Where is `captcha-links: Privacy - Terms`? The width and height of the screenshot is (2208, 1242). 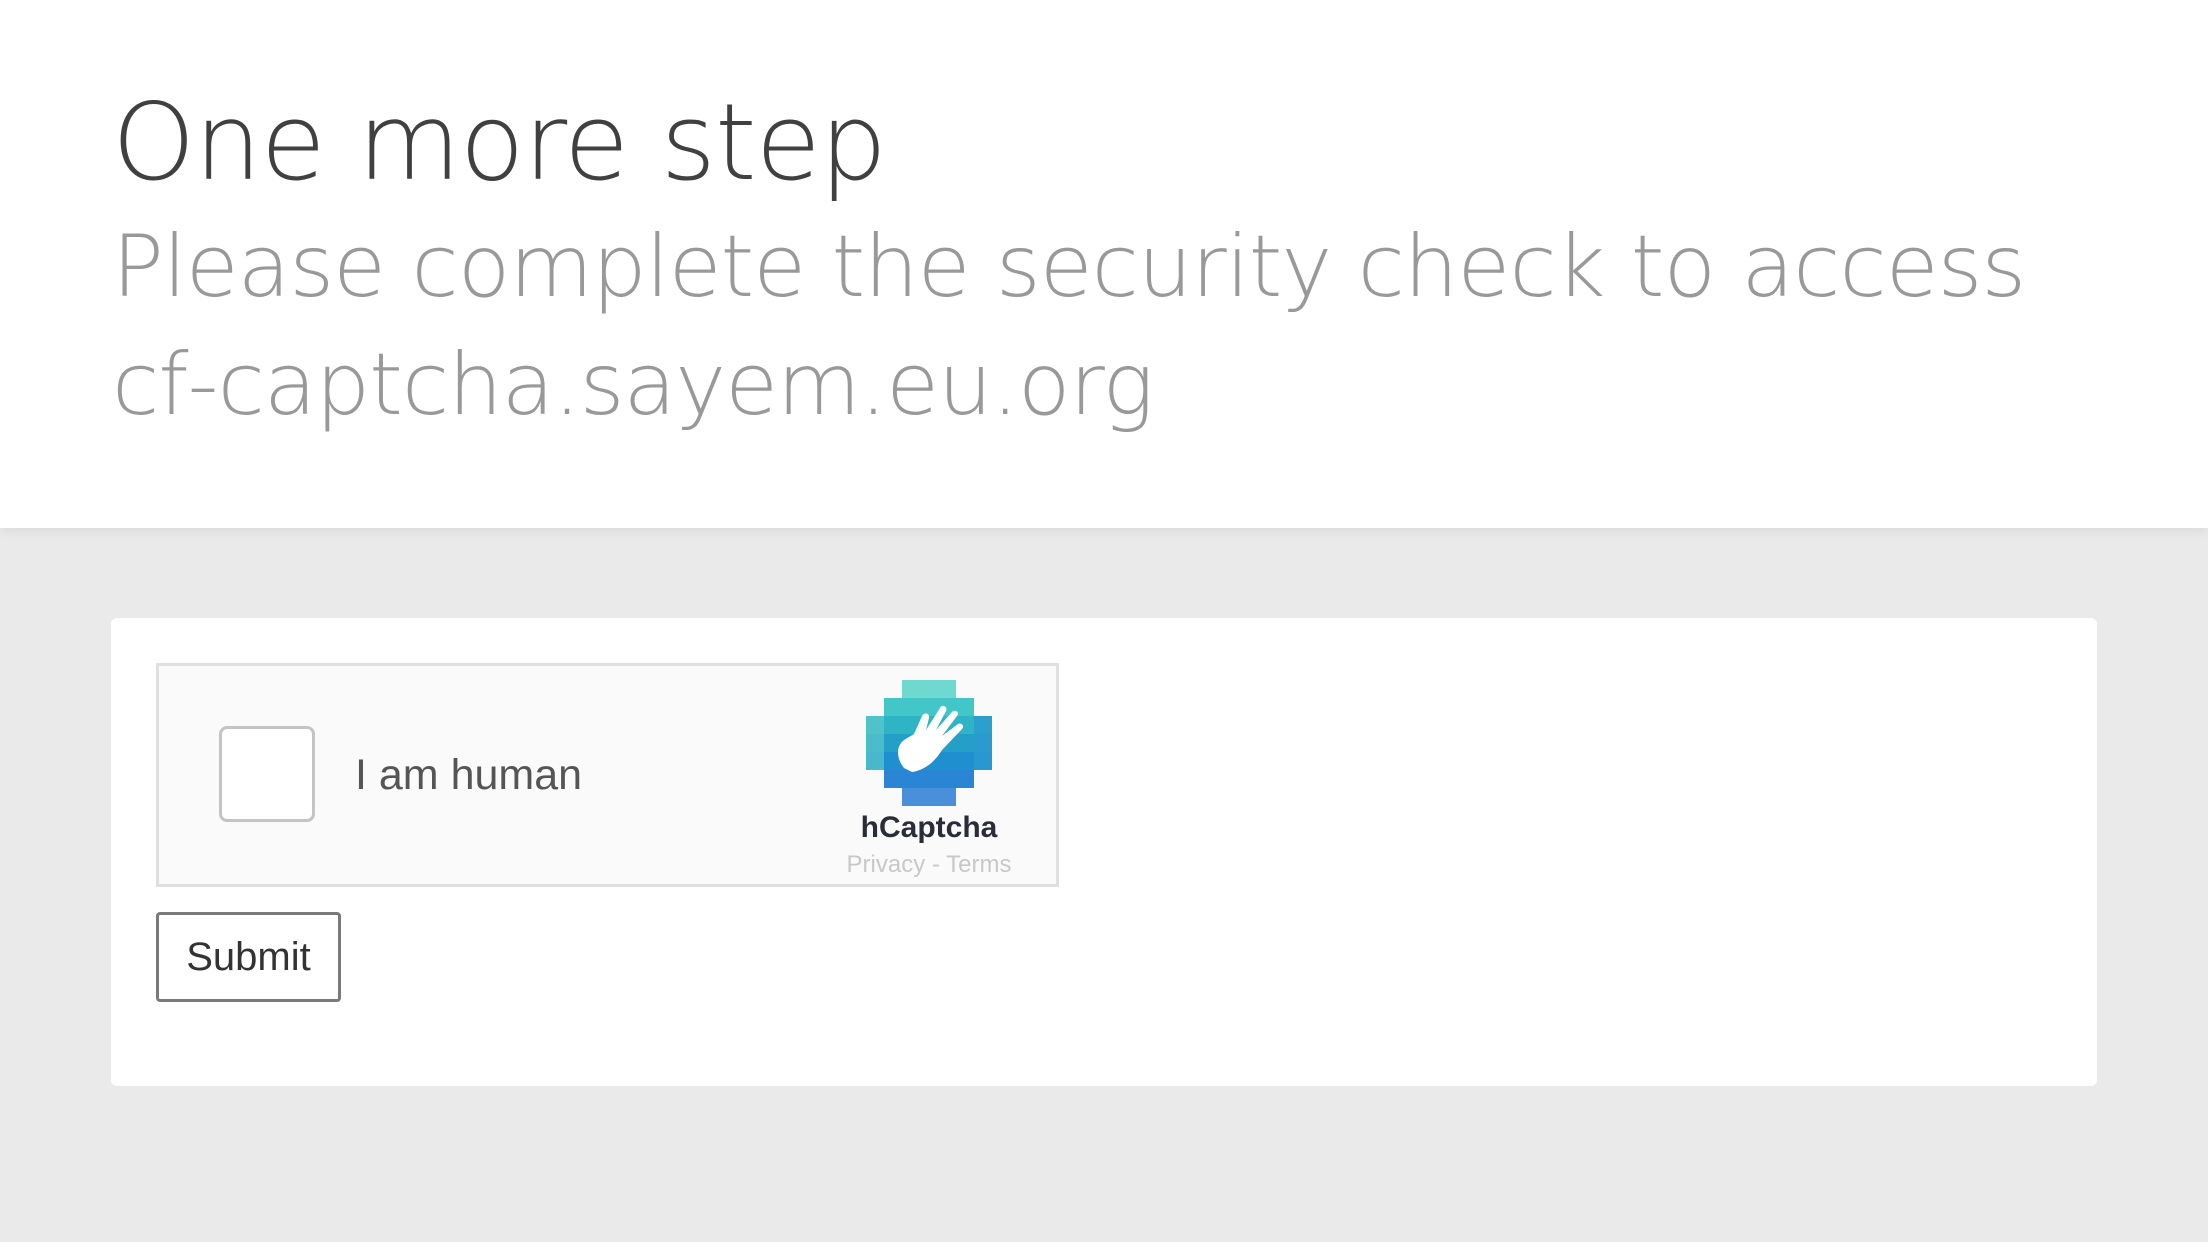
captcha-links: Privacy - Terms is located at coordinates (929, 865).